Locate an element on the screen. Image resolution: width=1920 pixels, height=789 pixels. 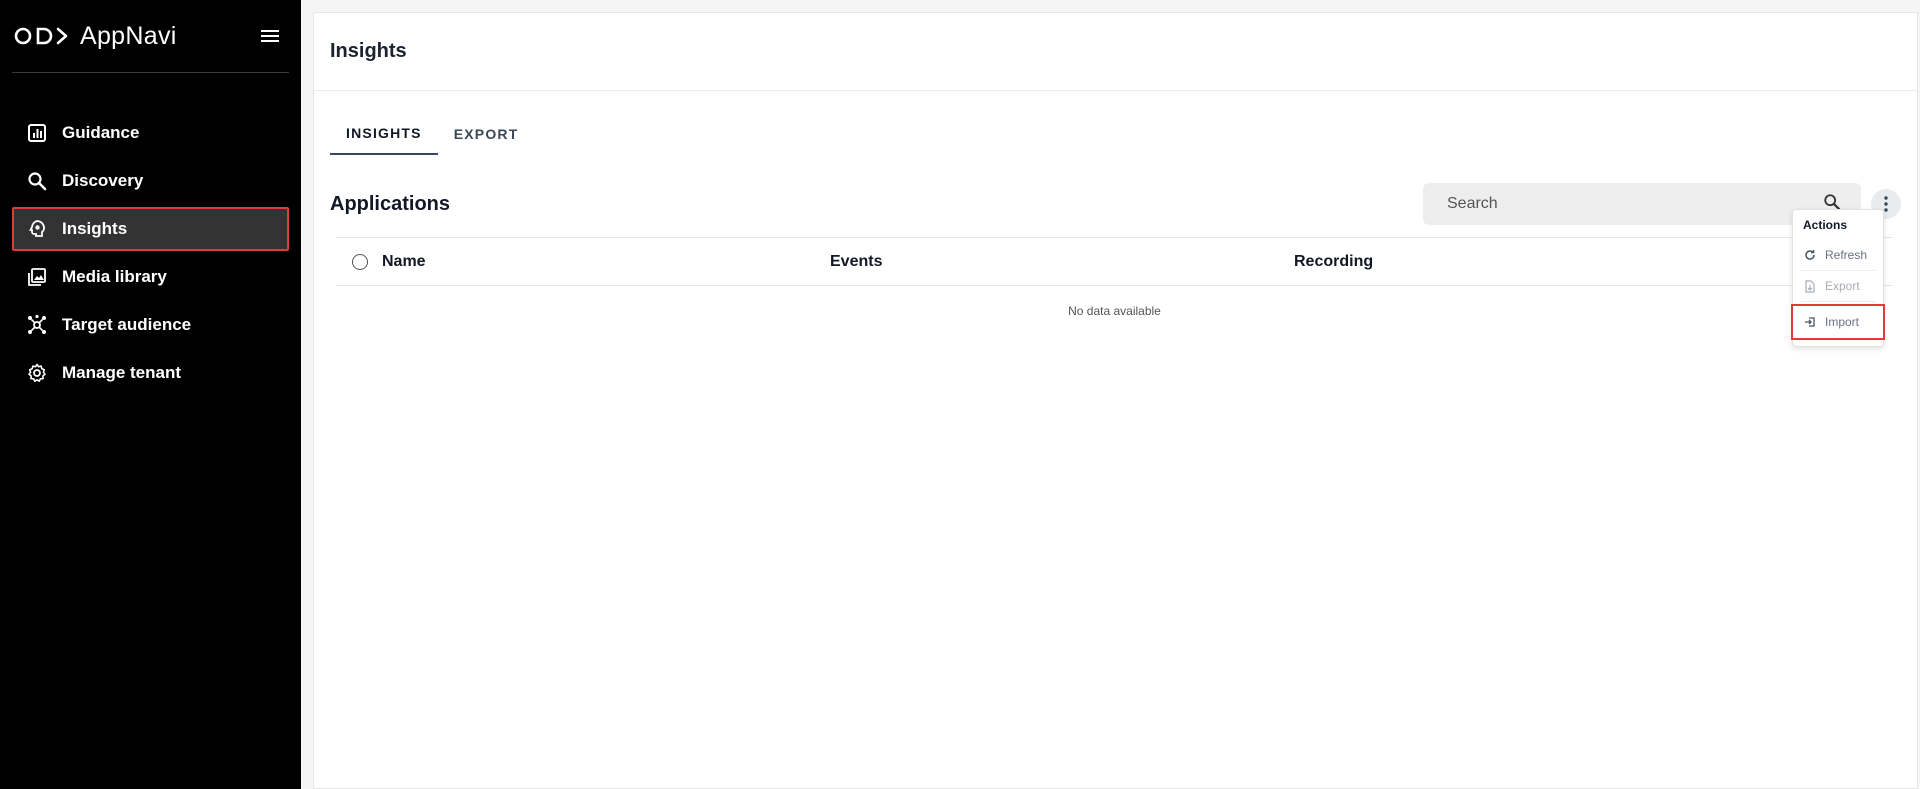
hamburger-icon is located at coordinates (270, 36).